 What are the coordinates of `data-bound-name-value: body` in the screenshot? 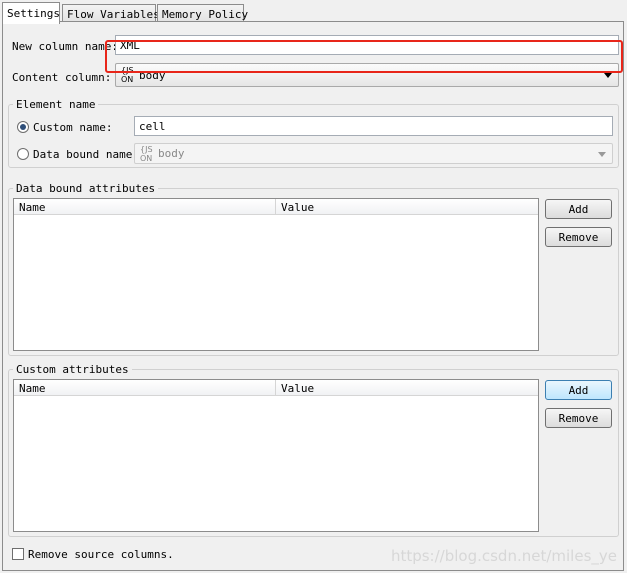 It's located at (171, 153).